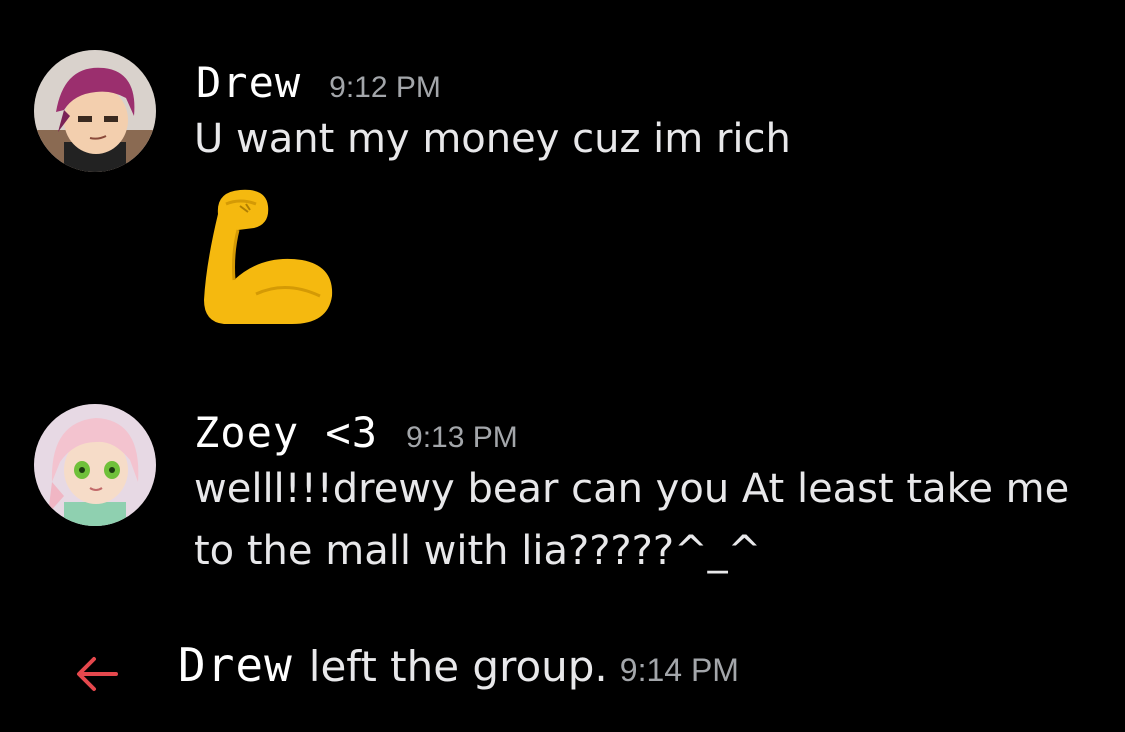  Describe the element at coordinates (248, 82) in the screenshot. I see `author-name: Drew` at that location.